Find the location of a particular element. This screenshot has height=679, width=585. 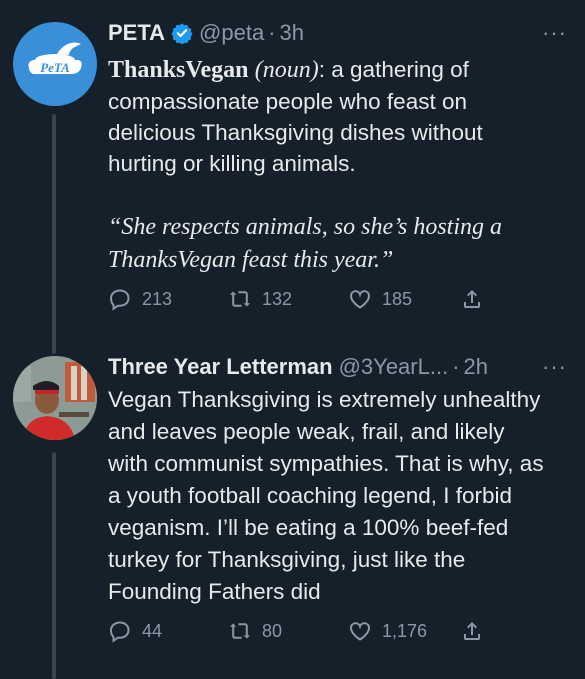

like-count: 1,176 is located at coordinates (405, 630).